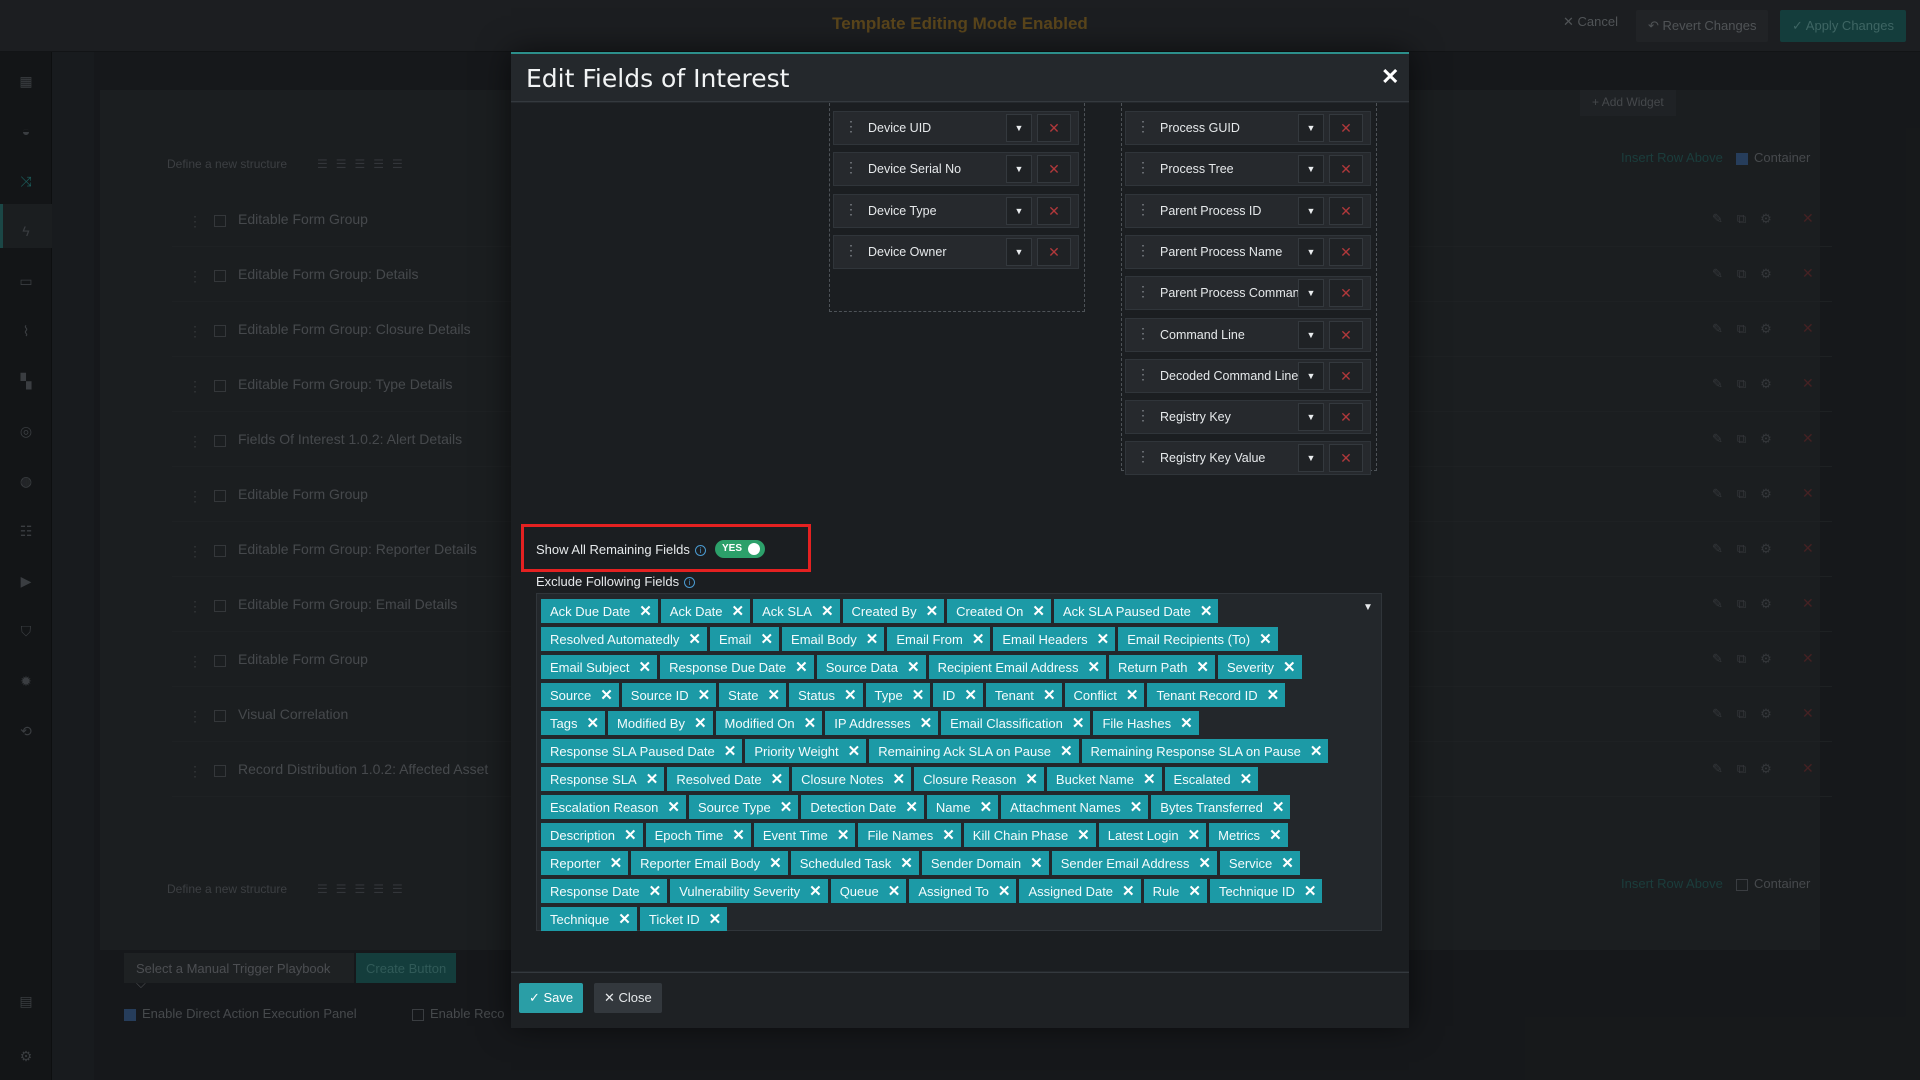  Describe the element at coordinates (1248, 417) in the screenshot. I see `field-row: ⋮ Registry Key ▼ ✕` at that location.